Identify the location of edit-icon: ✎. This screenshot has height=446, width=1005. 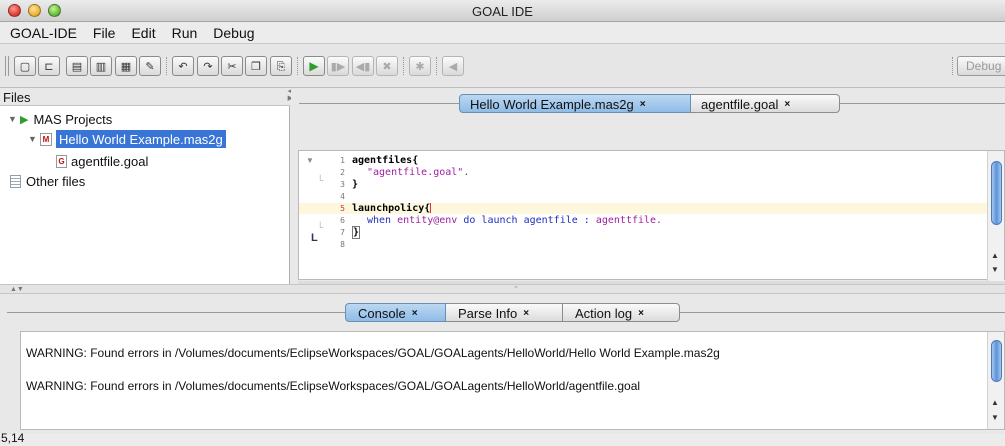
(150, 66).